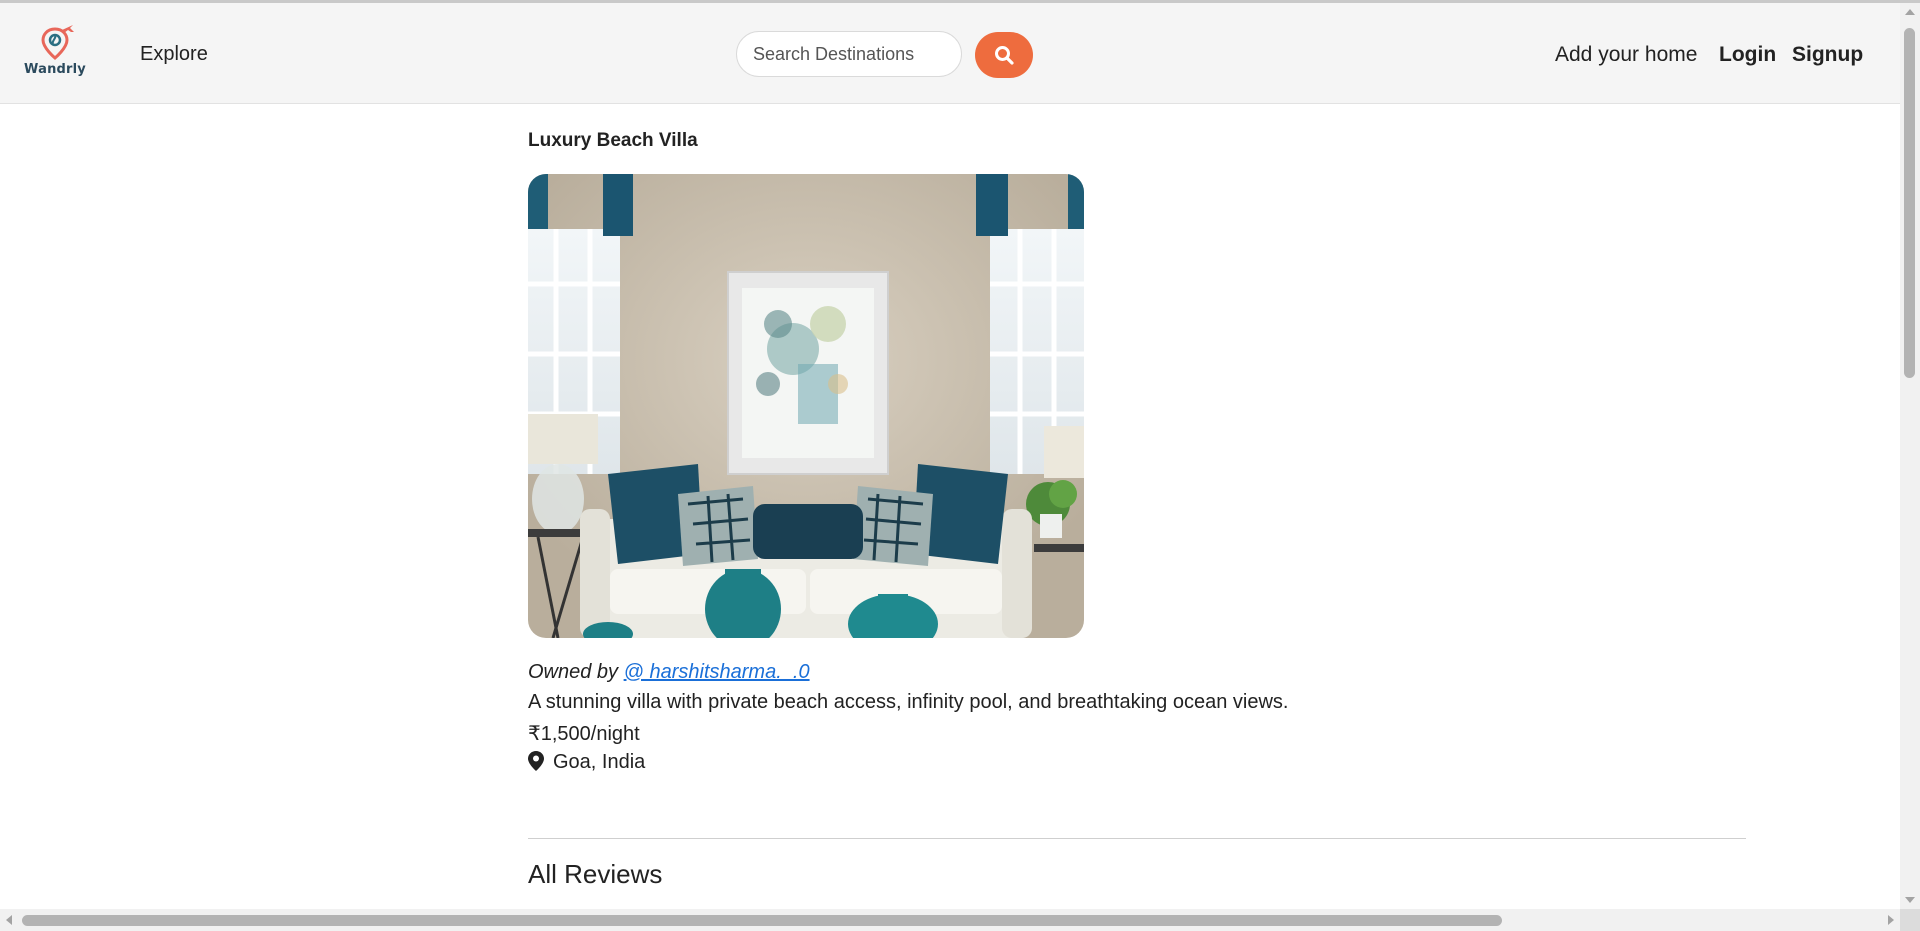  Describe the element at coordinates (1747, 55) in the screenshot. I see `nav-login-link: Login` at that location.